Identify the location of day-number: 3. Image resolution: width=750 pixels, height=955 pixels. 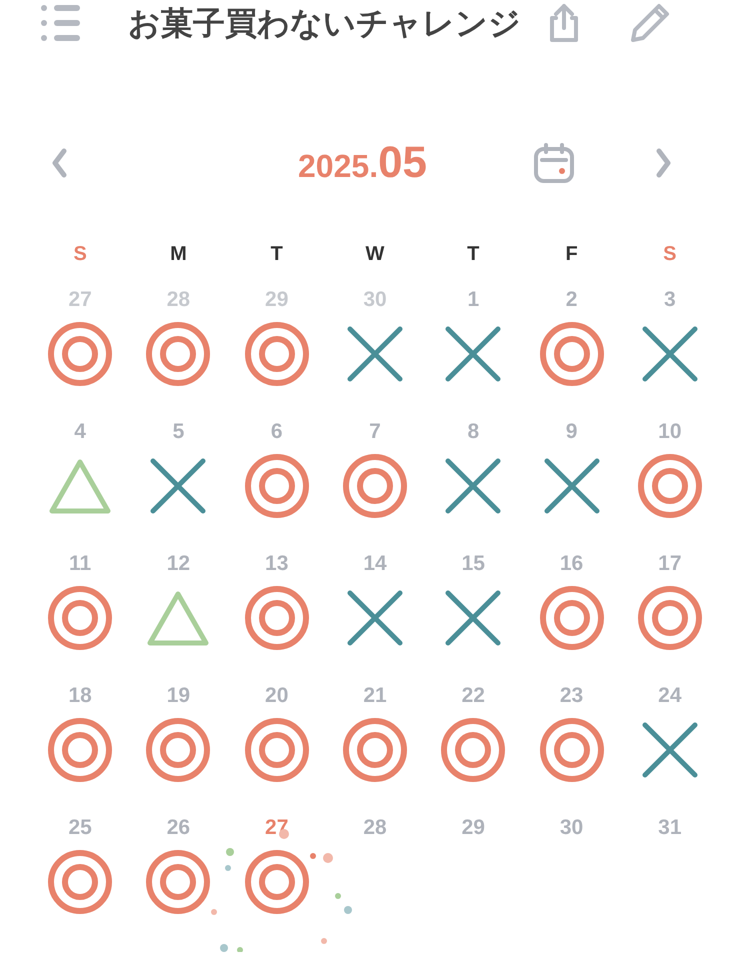
(670, 300).